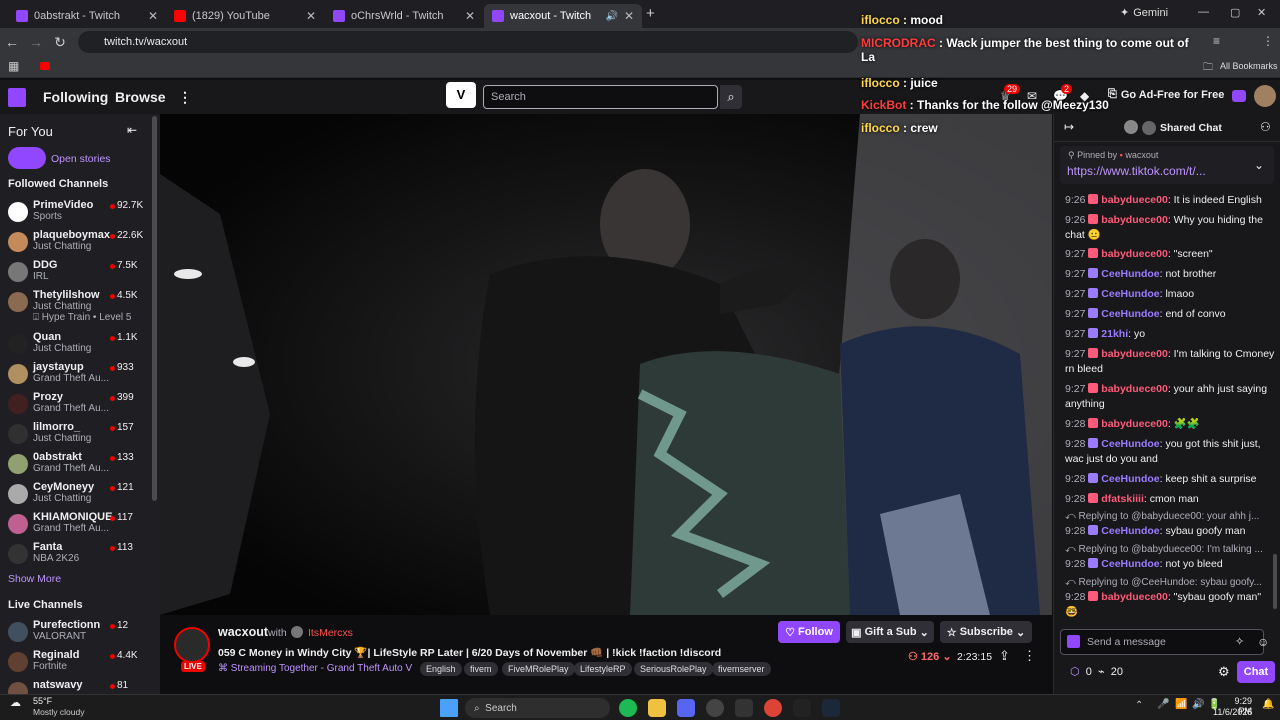  What do you see at coordinates (673, 669) in the screenshot?
I see `tag: SeriousRolePlay` at bounding box center [673, 669].